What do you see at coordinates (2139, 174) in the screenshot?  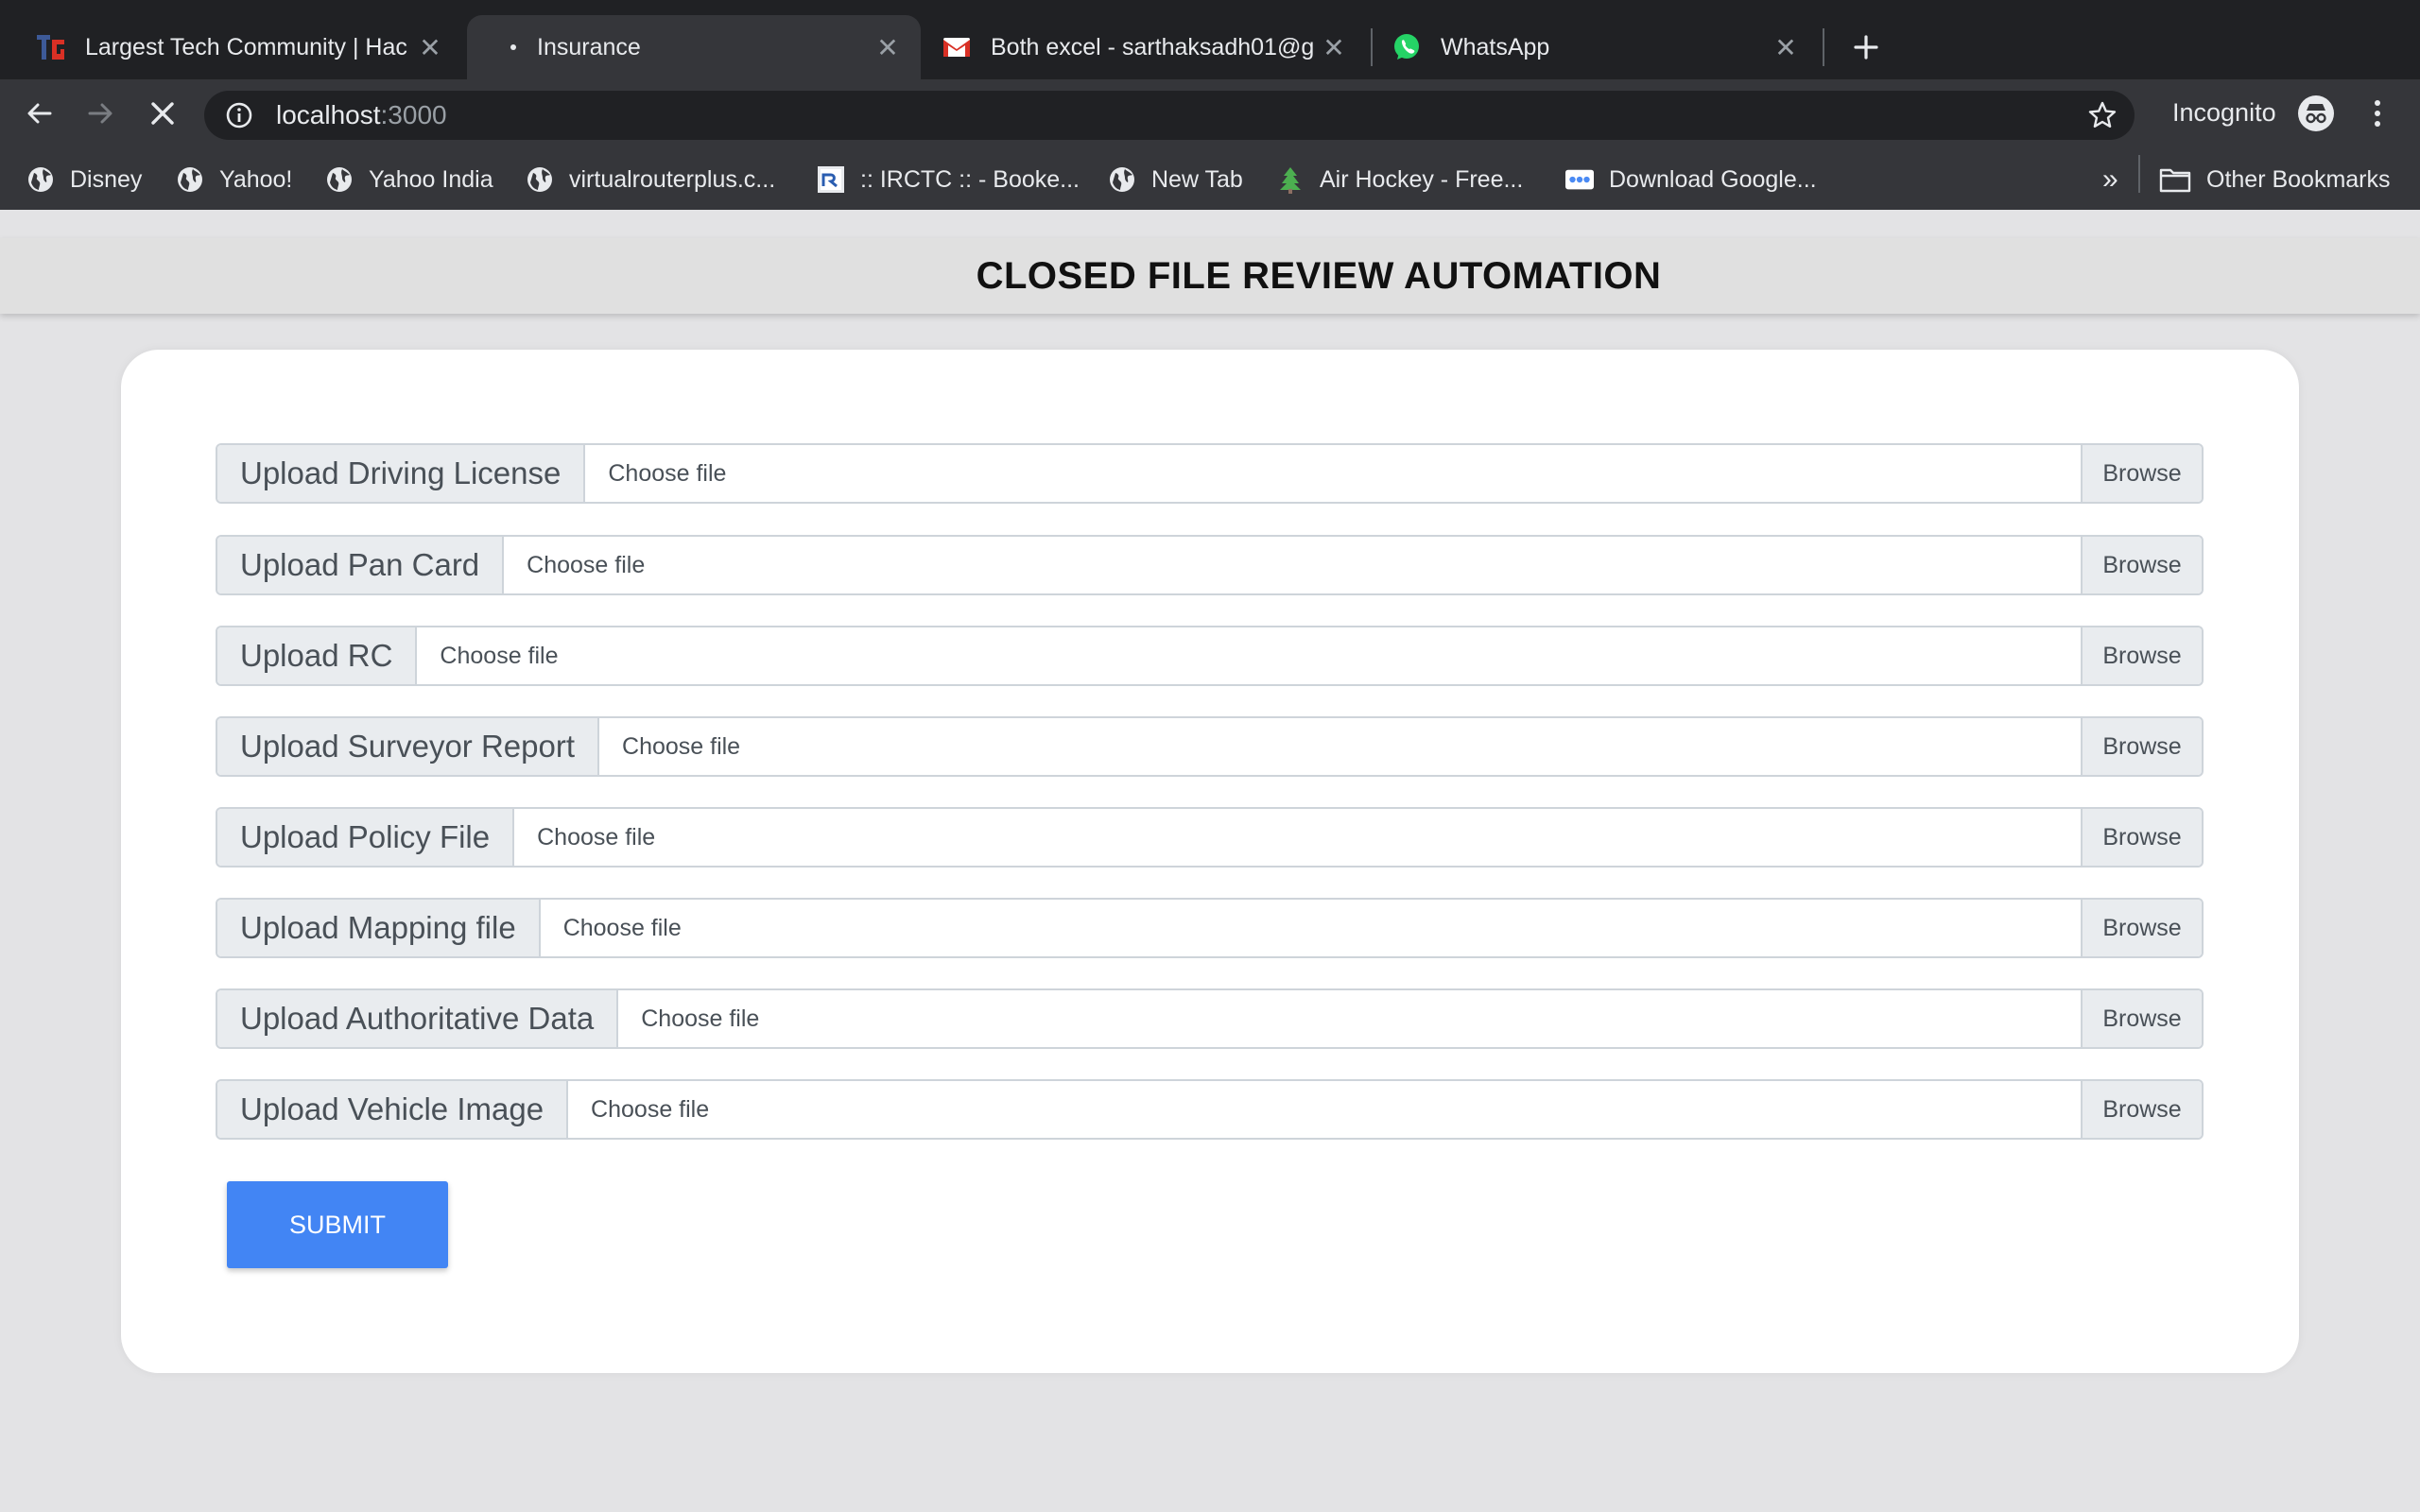 I see `bookmarks-separator` at bounding box center [2139, 174].